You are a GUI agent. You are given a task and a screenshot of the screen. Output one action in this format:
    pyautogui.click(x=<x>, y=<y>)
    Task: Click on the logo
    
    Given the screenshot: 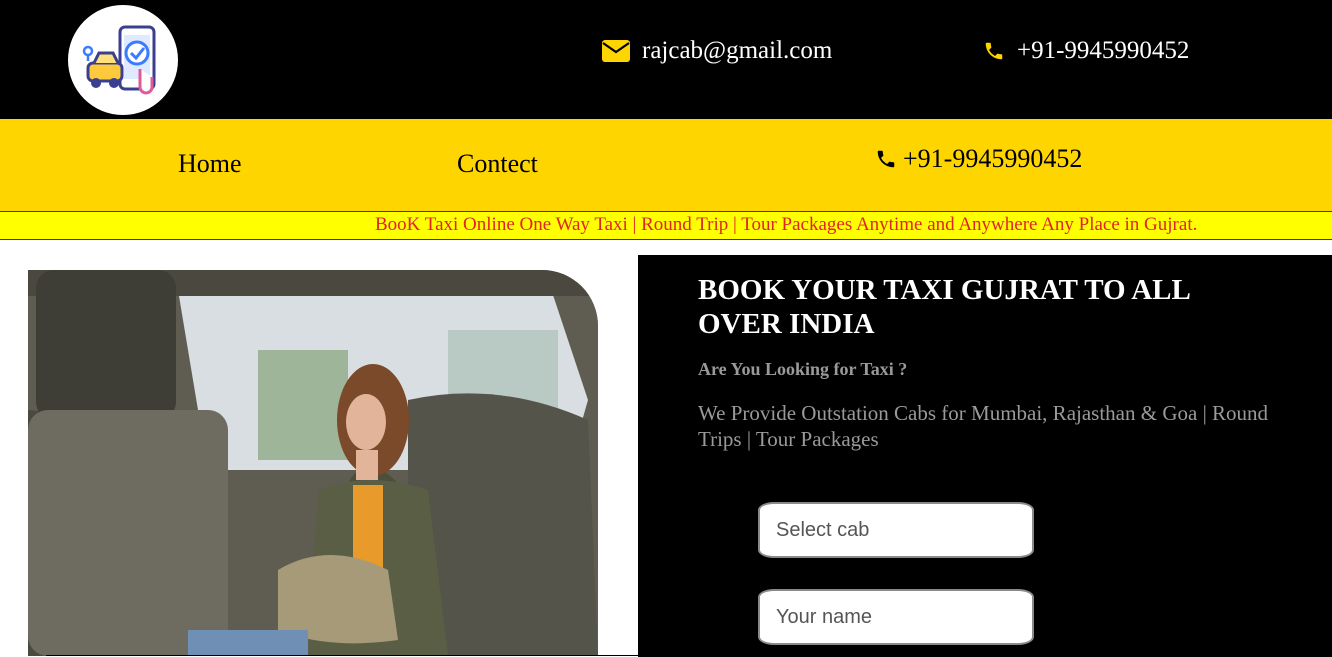 What is the action you would take?
    pyautogui.click(x=123, y=60)
    